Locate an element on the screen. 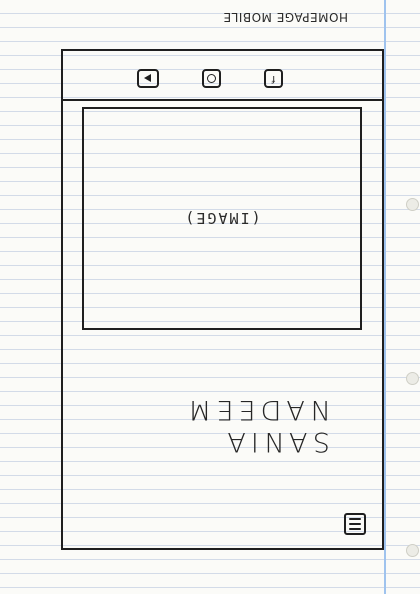  hamburger-menu-button is located at coordinates (355, 524).